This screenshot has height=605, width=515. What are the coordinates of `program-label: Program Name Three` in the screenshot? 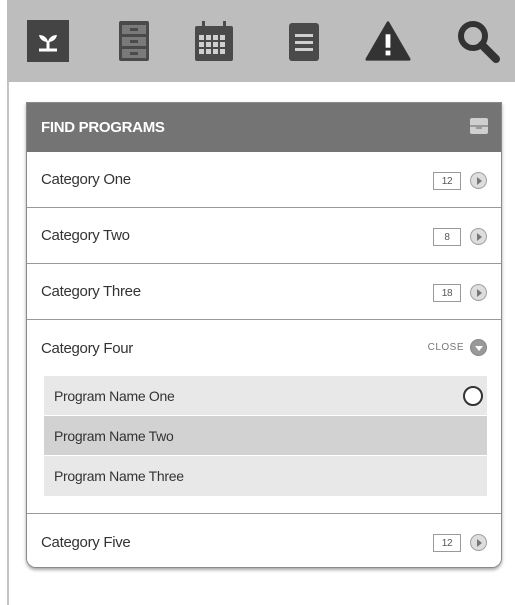 It's located at (119, 476).